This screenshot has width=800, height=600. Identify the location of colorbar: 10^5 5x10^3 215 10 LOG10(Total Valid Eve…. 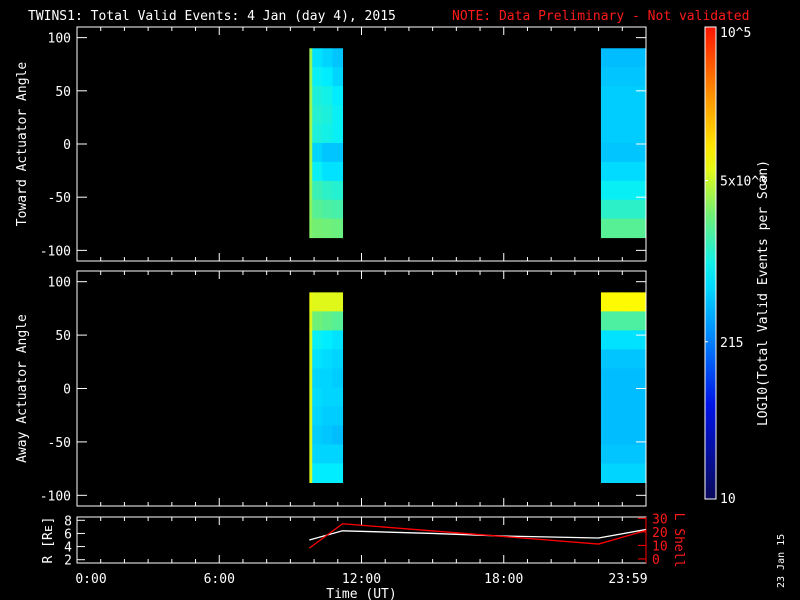
(737, 266).